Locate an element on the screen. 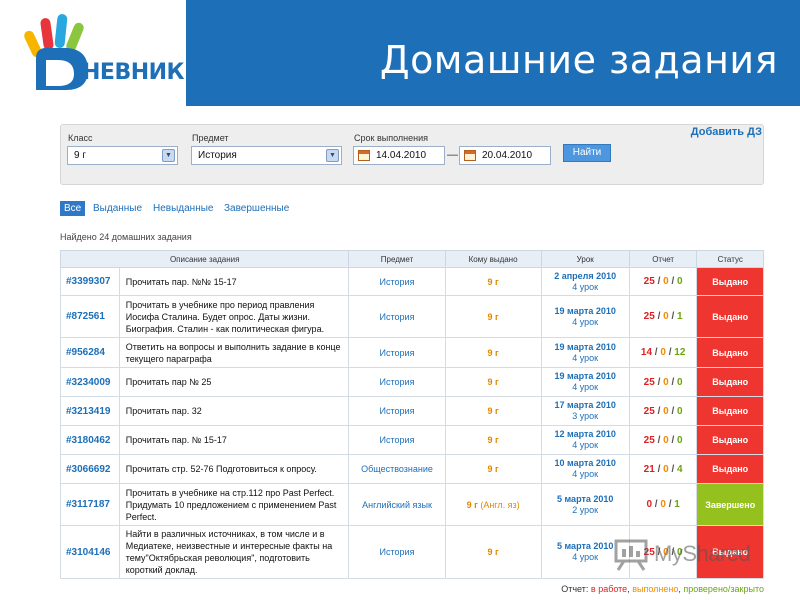  results-count: Найдено 24 домашних задания is located at coordinates (126, 237).